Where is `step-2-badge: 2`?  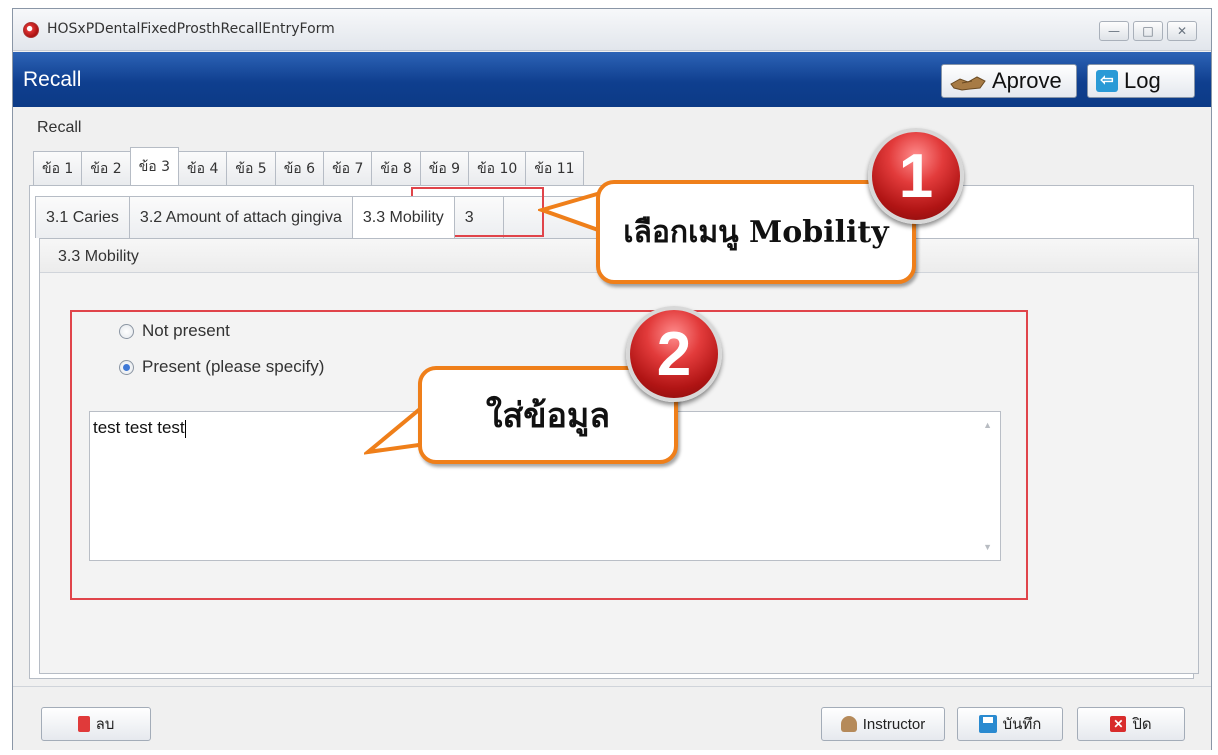 step-2-badge: 2 is located at coordinates (674, 354).